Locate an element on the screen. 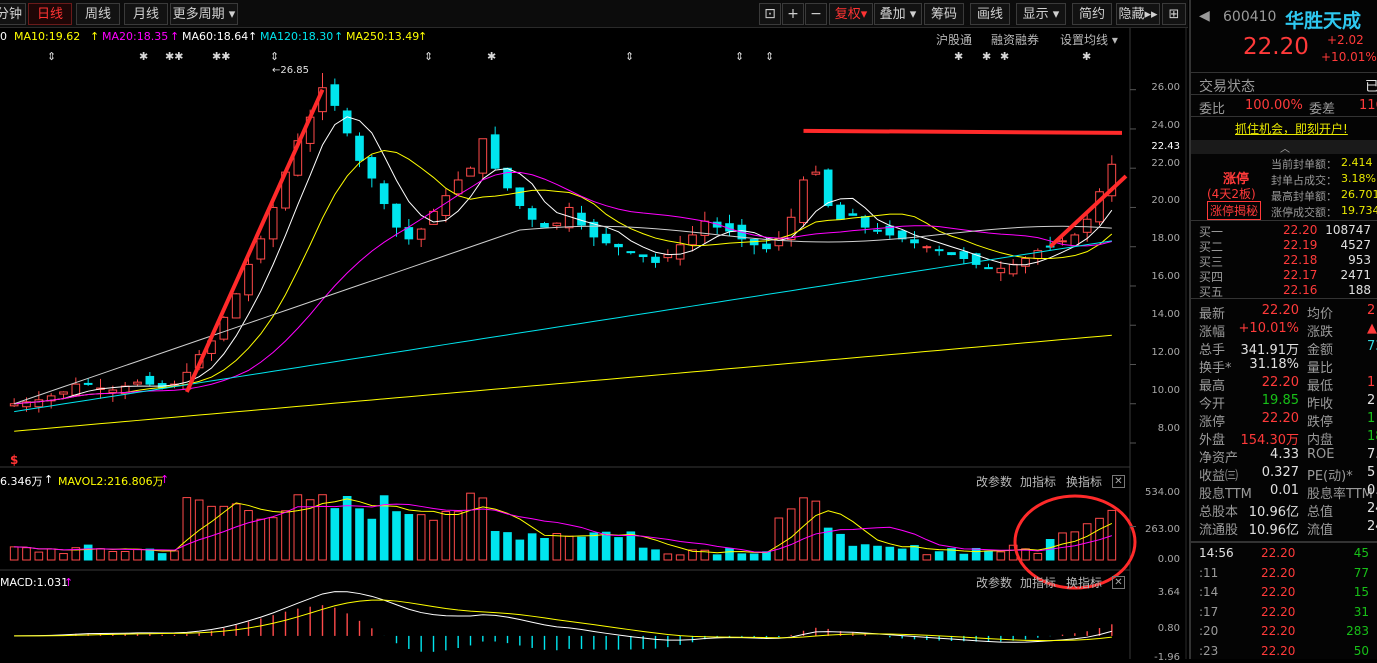 The height and width of the screenshot is (663, 1377). ma250-line is located at coordinates (563, 383).